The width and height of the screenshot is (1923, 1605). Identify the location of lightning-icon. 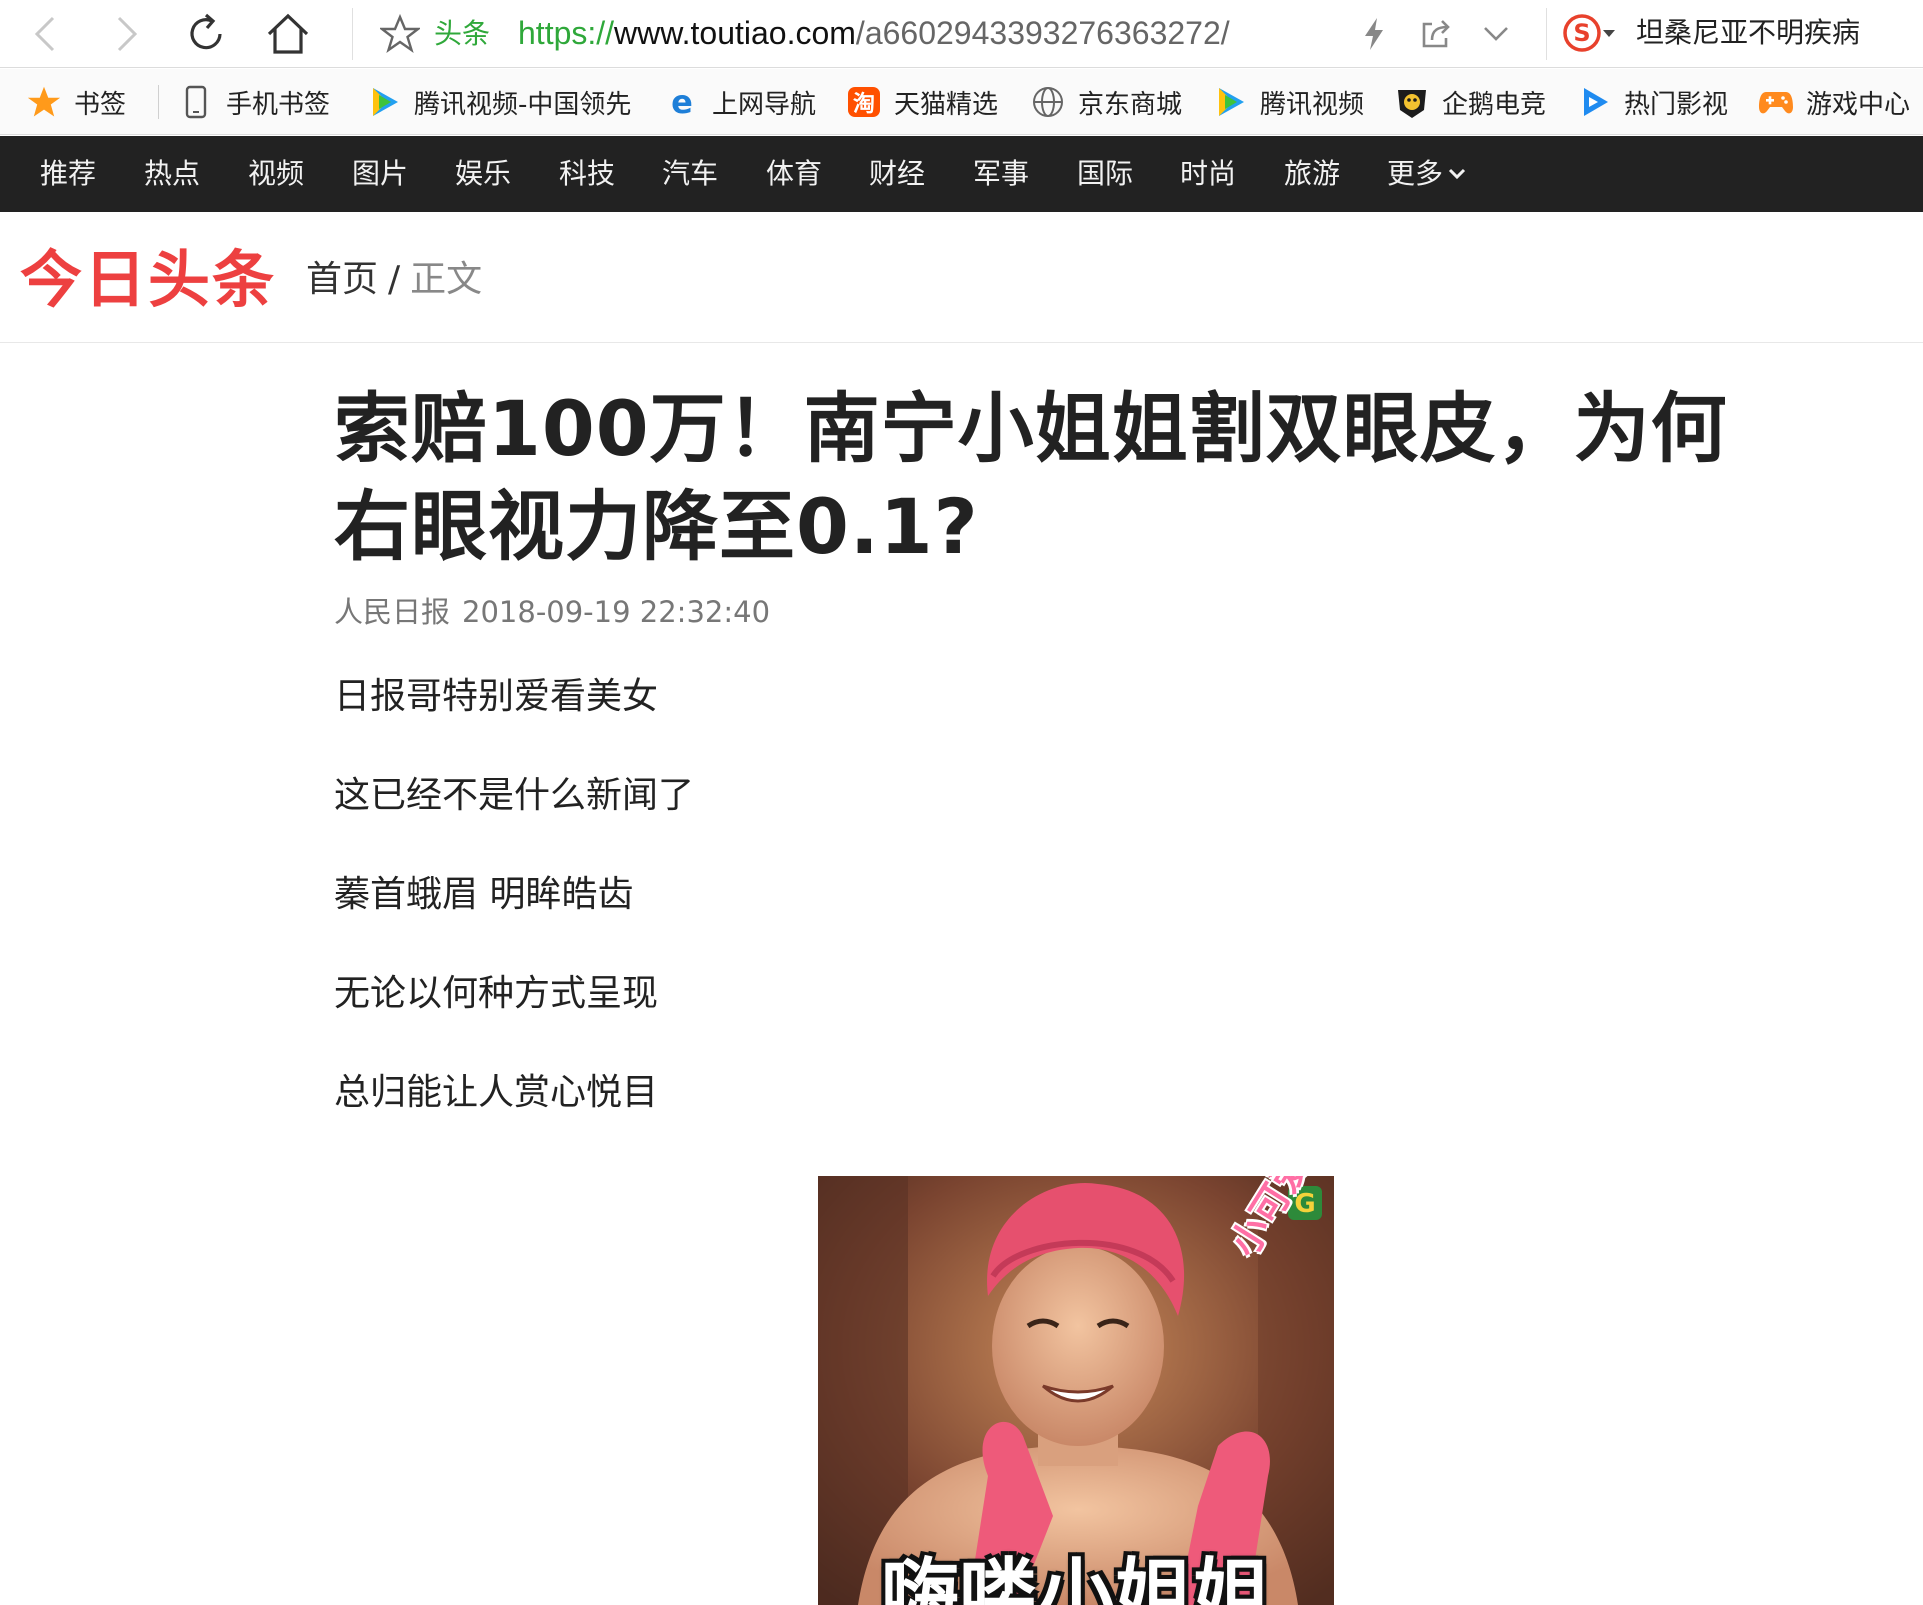
(1374, 34).